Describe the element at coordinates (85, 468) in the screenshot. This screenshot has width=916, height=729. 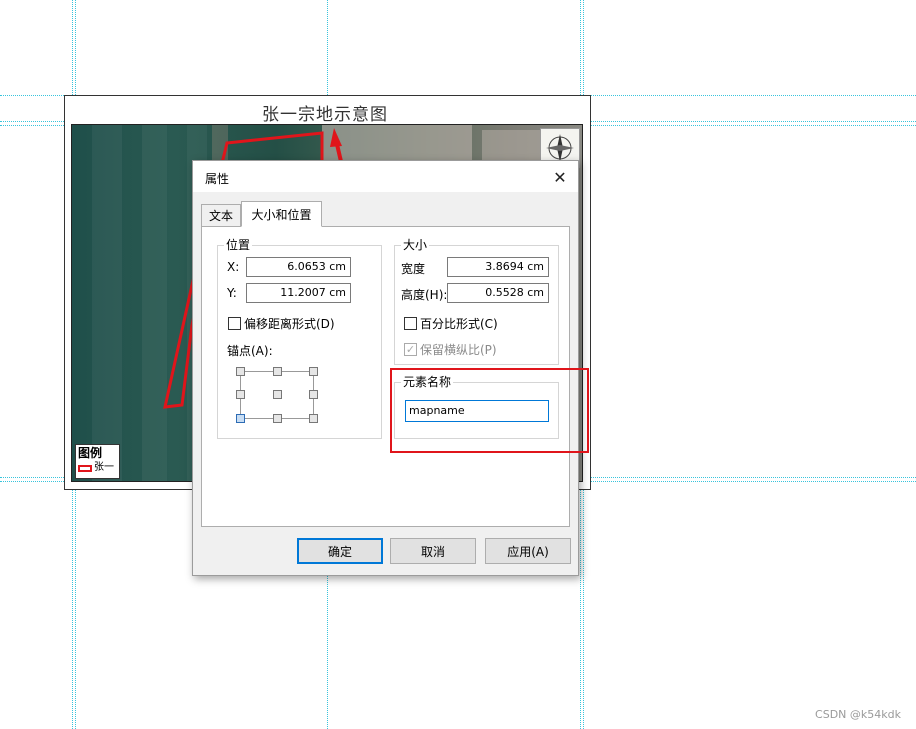
I see `parcel-swatch-icon` at that location.